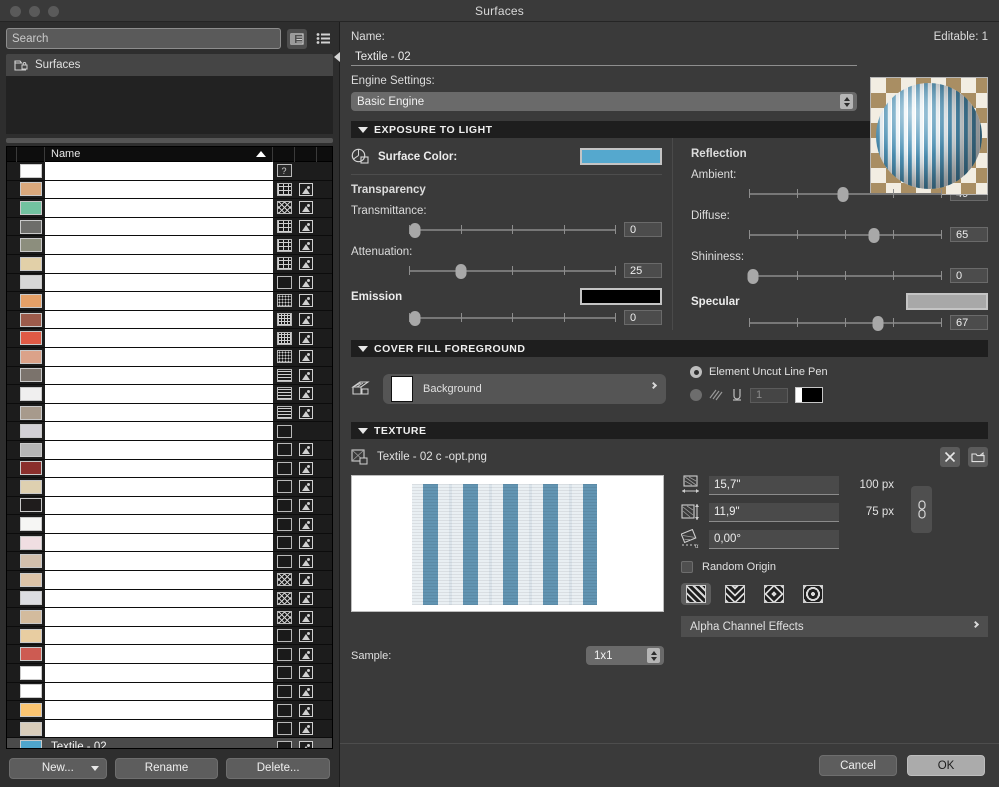  I want to click on ok-button: OK, so click(946, 765).